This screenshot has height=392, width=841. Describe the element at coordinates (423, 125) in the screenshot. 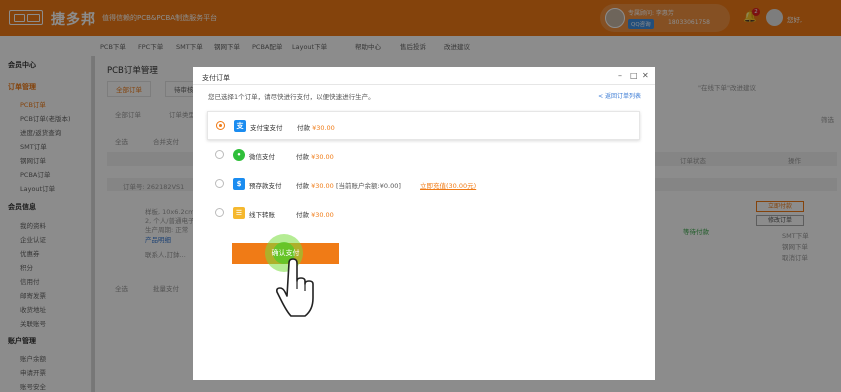

I see `pay-method-alipay: 支 支付宝支付 付款 ¥30.00` at that location.